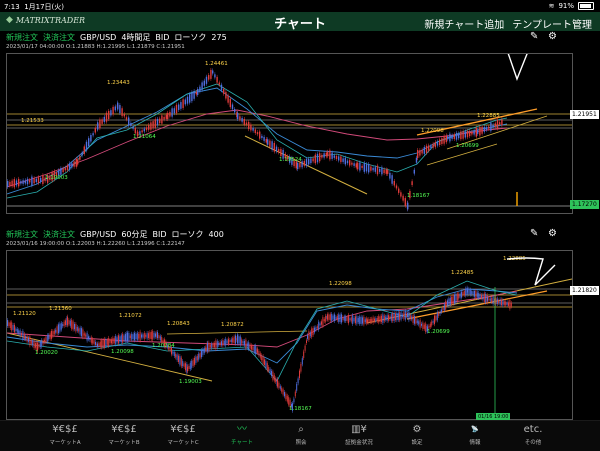 The height and width of the screenshot is (451, 600). Describe the element at coordinates (183, 436) in the screenshot. I see `tab-market-c: ¥€$£ マーケットC` at that location.